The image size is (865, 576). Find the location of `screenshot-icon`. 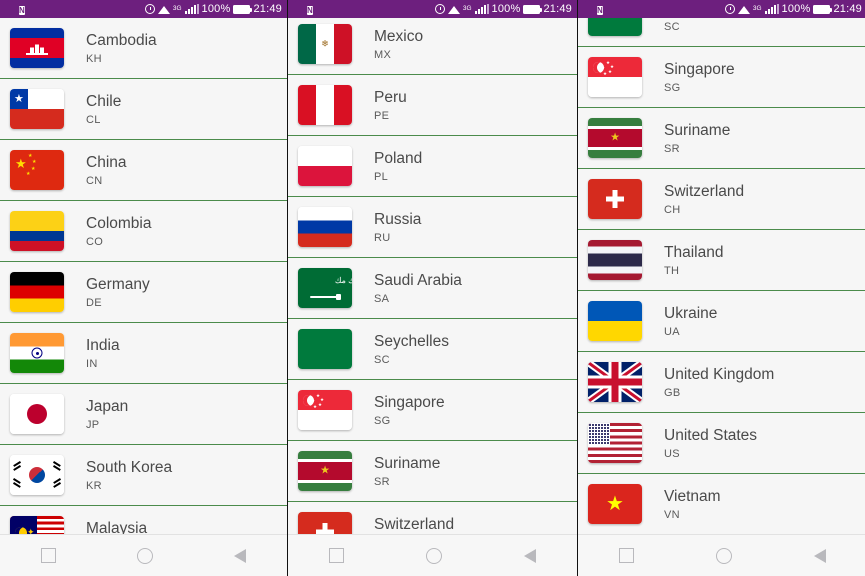

screenshot-icon is located at coordinates (10, 9).